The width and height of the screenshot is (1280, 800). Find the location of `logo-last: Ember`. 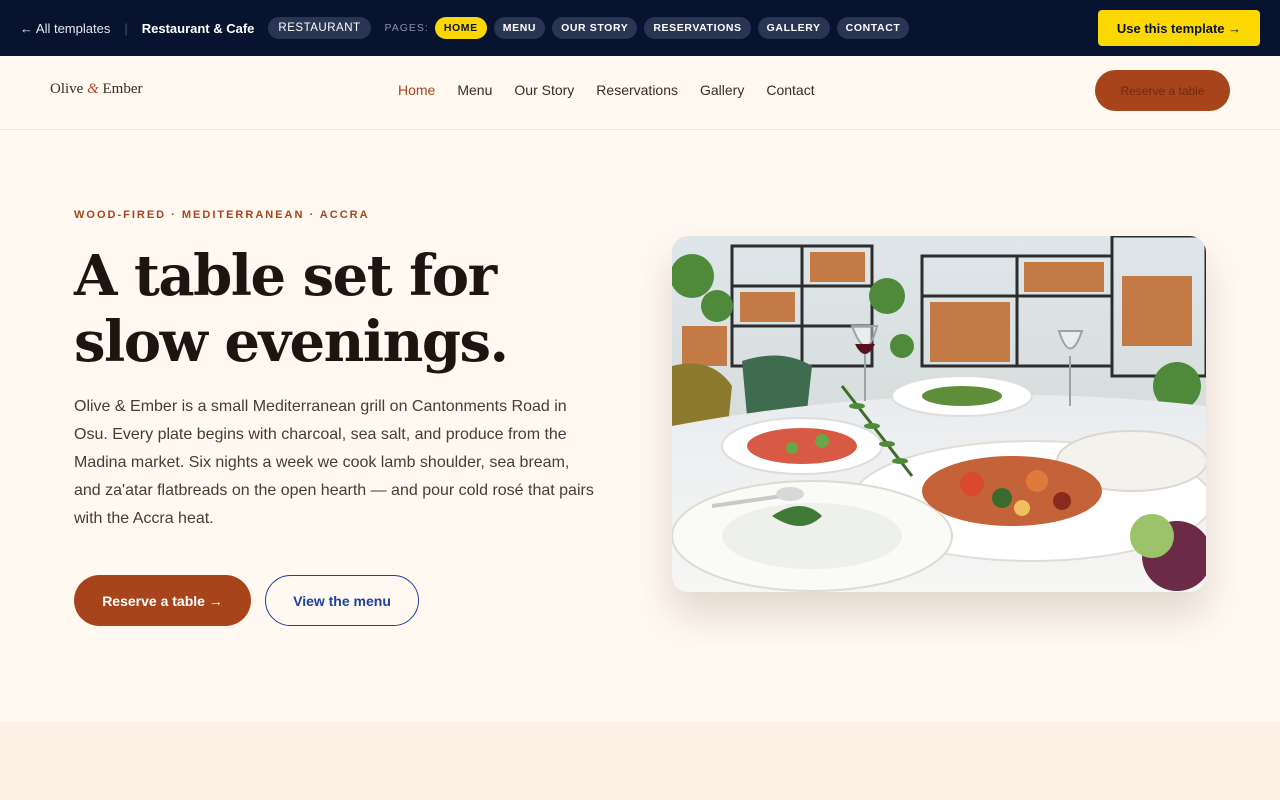

logo-last: Ember is located at coordinates (122, 89).